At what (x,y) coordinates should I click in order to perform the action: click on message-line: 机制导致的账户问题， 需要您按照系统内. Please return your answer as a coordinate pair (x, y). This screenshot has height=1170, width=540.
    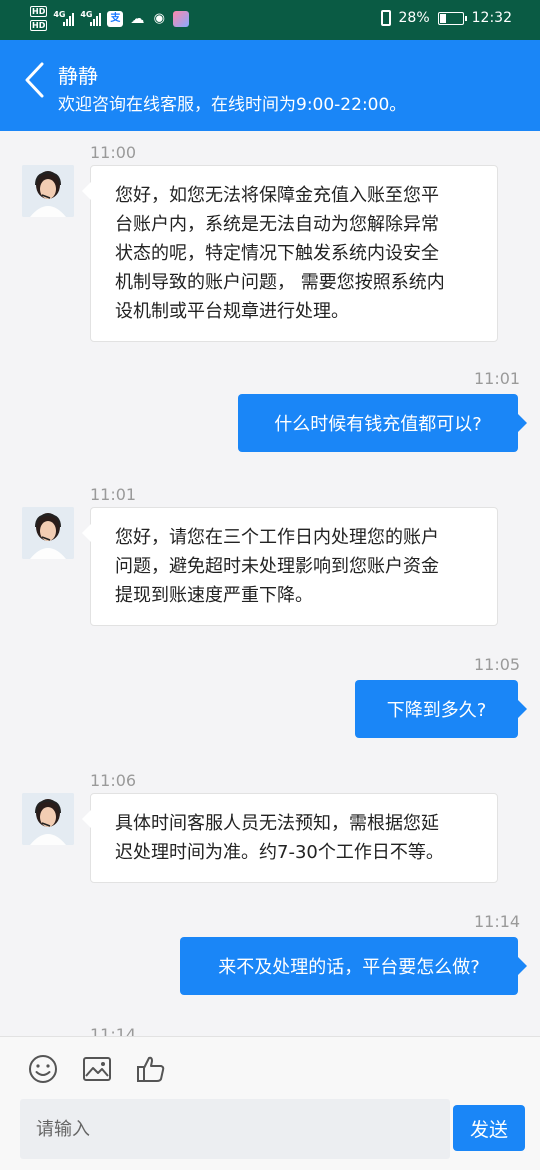
    Looking at the image, I should click on (280, 282).